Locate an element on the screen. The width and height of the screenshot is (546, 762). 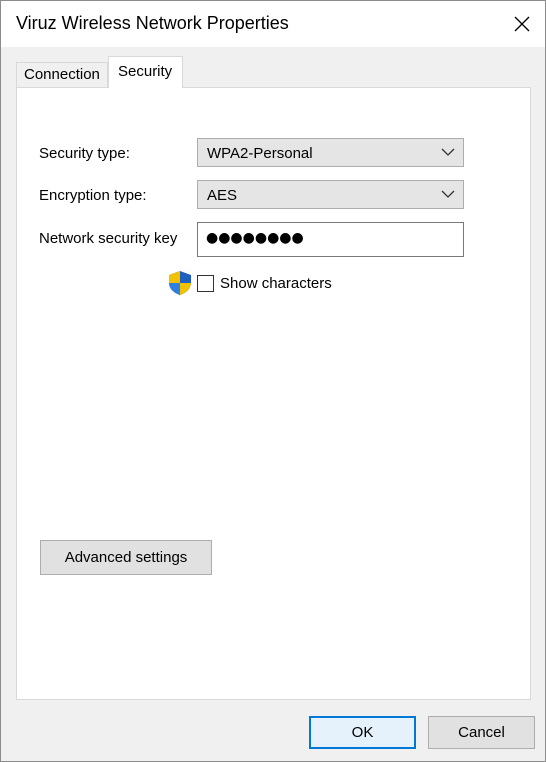
advanced-settings-button: Advanced settings is located at coordinates (126, 557).